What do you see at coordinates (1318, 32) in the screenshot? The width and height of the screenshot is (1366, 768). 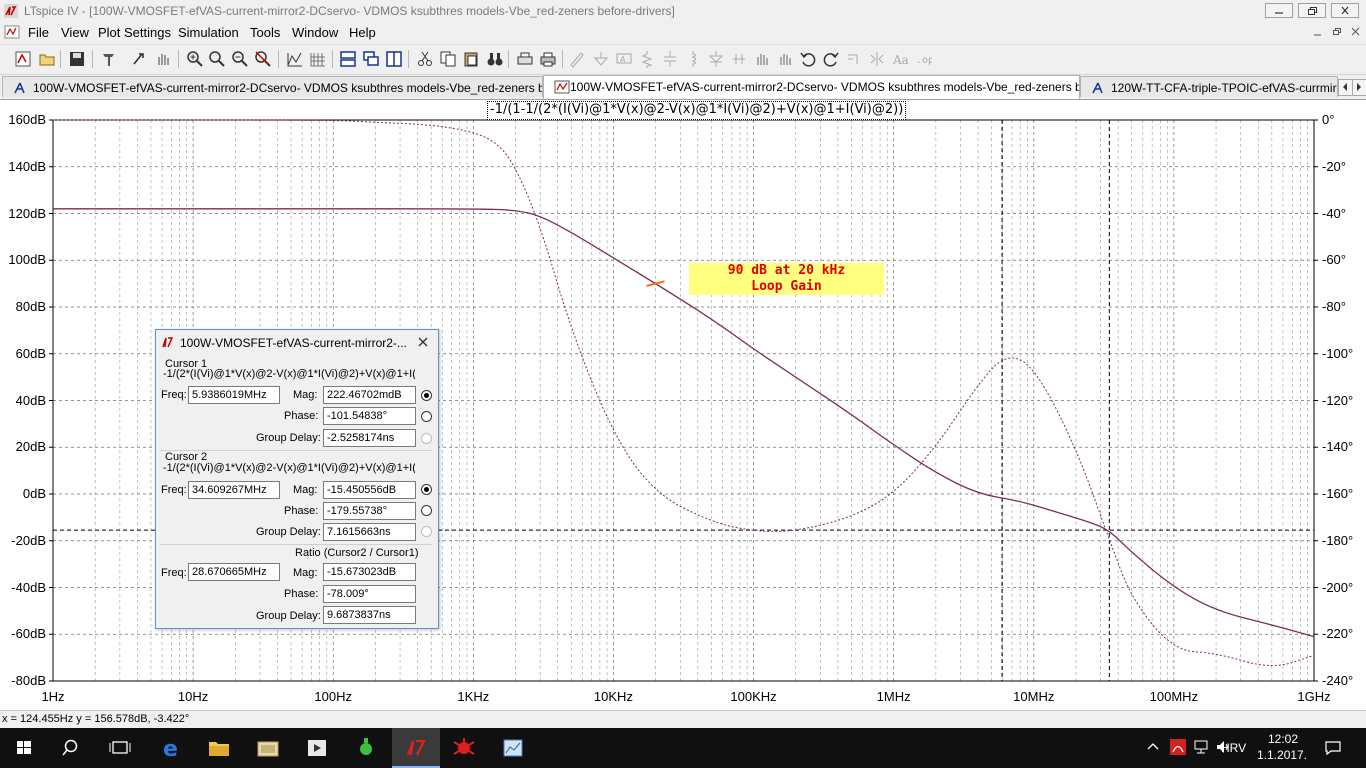 I see `mdi-minimize-icon` at bounding box center [1318, 32].